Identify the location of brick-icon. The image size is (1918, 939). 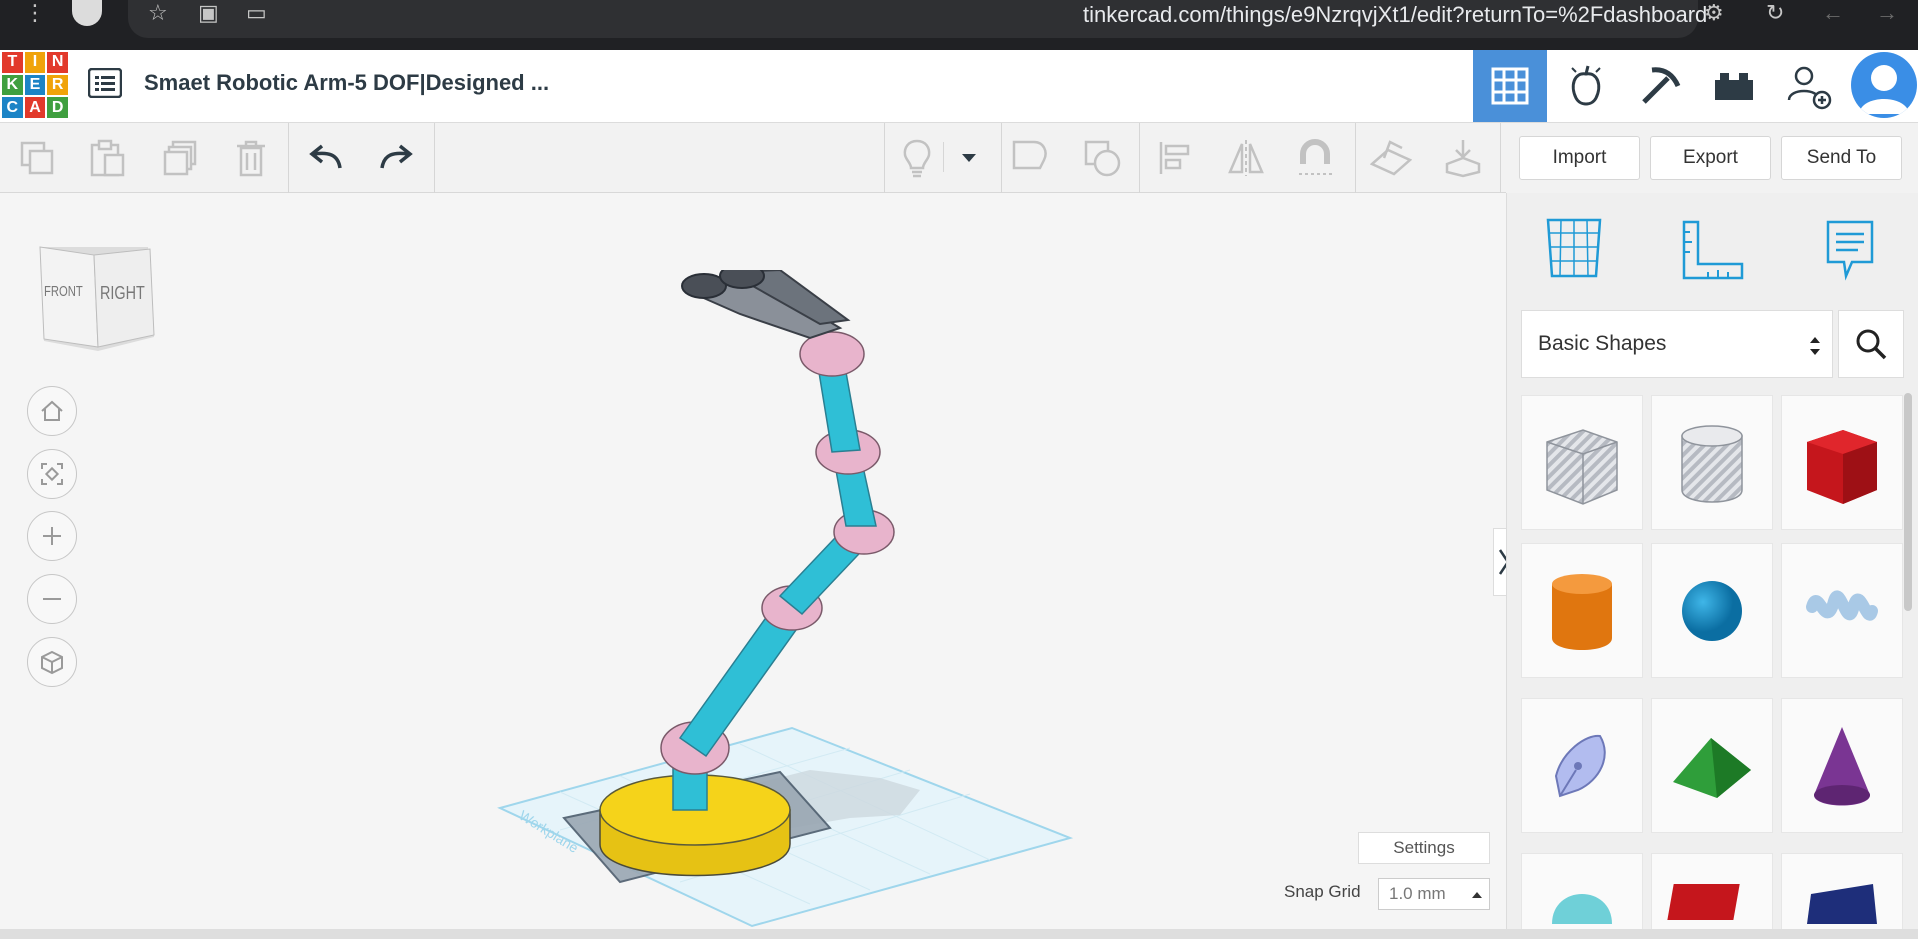
(1734, 86).